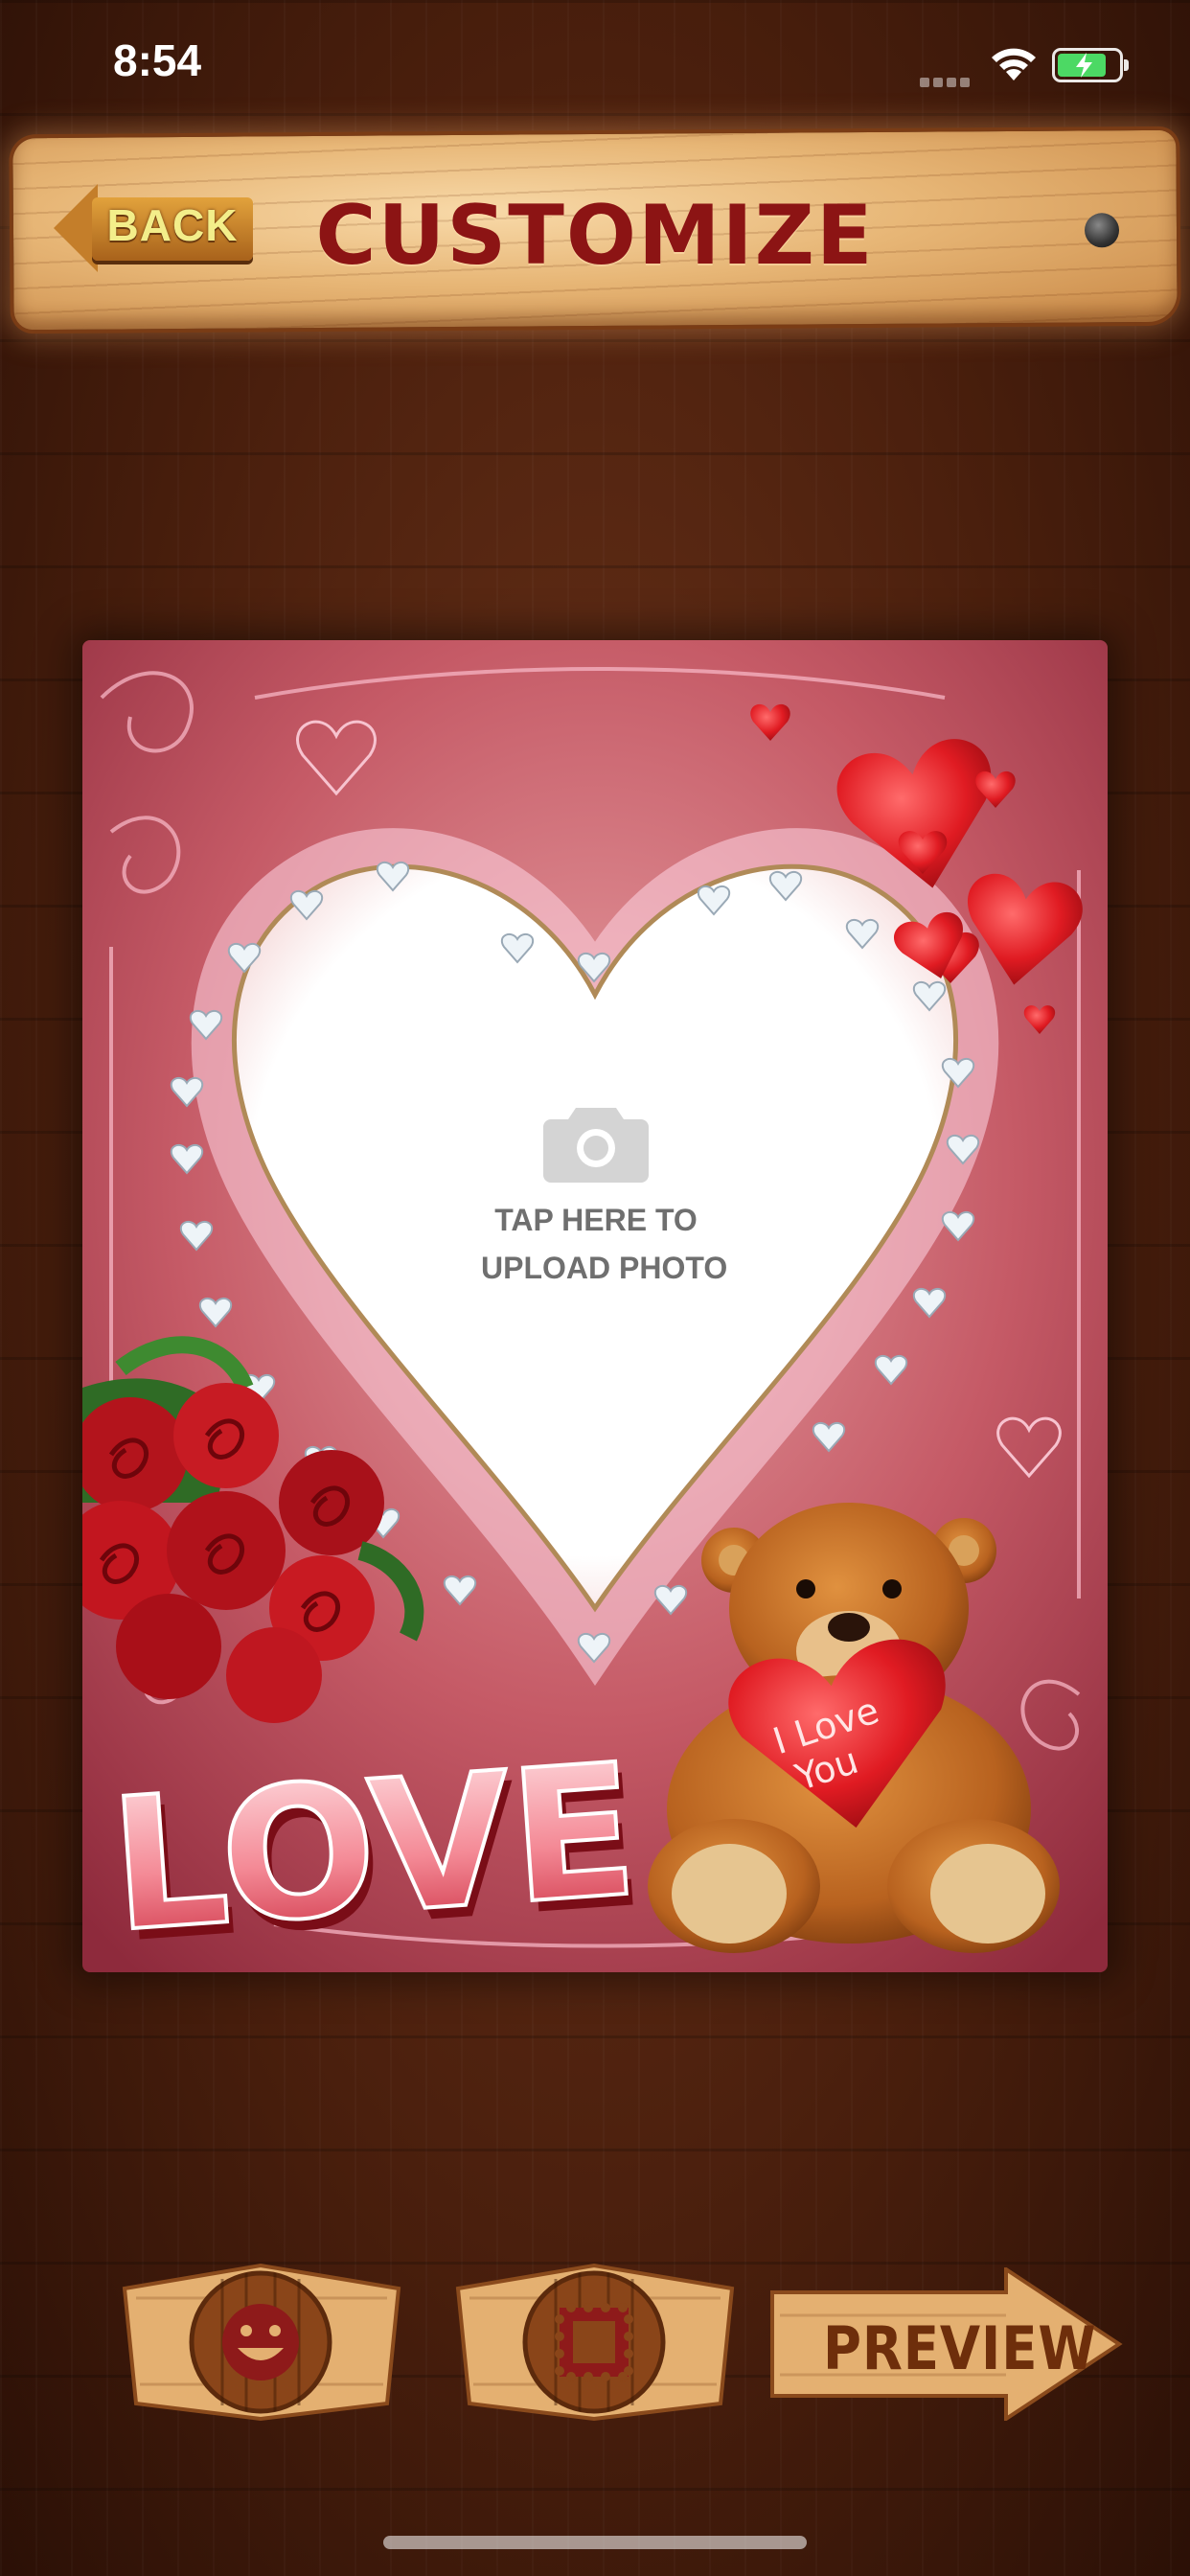 This screenshot has height=2576, width=1190. I want to click on upload-photo-button: TAP HERE TO UPLOAD PHOTO, so click(605, 1205).